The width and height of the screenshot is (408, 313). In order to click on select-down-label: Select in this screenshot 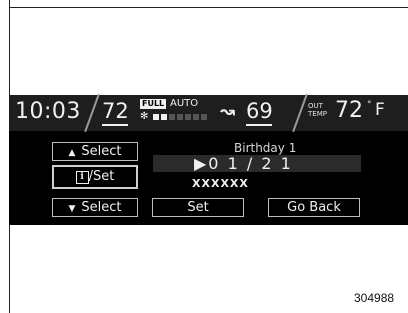, I will do `click(101, 207)`.